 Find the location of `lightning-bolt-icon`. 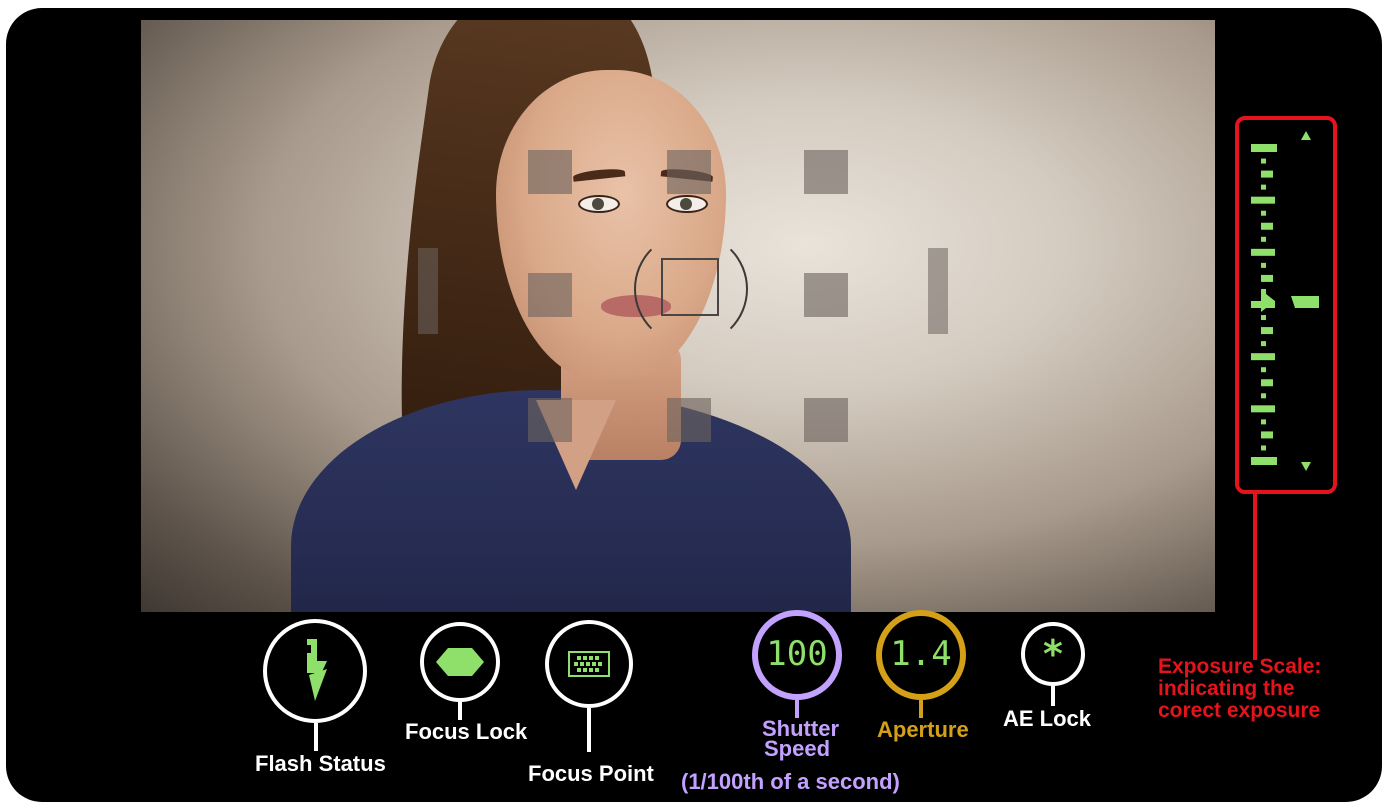

lightning-bolt-icon is located at coordinates (317, 670).